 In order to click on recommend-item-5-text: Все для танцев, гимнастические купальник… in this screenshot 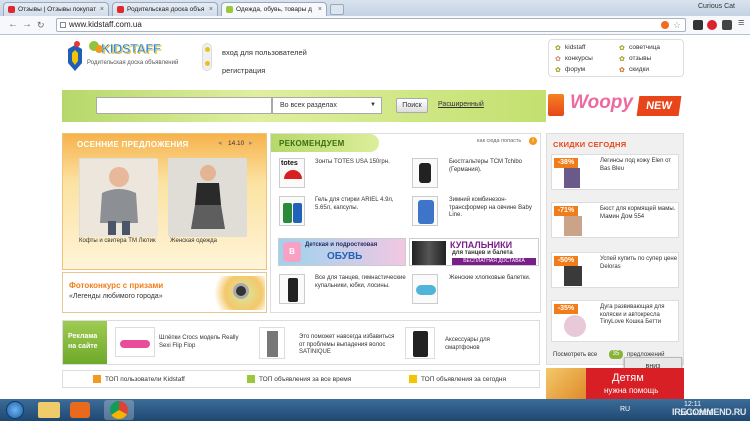, I will do `click(361, 282)`.